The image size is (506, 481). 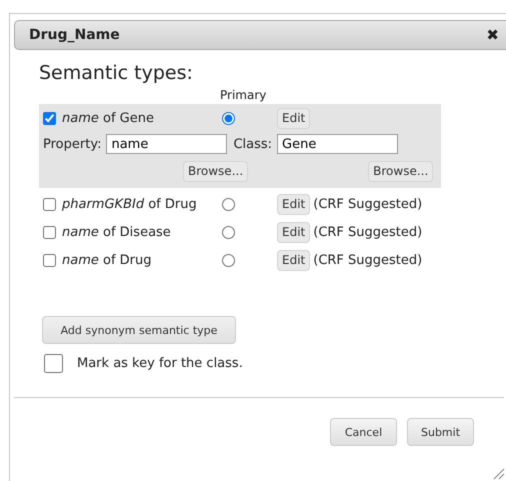 I want to click on resize-grip-icon, so click(x=499, y=474).